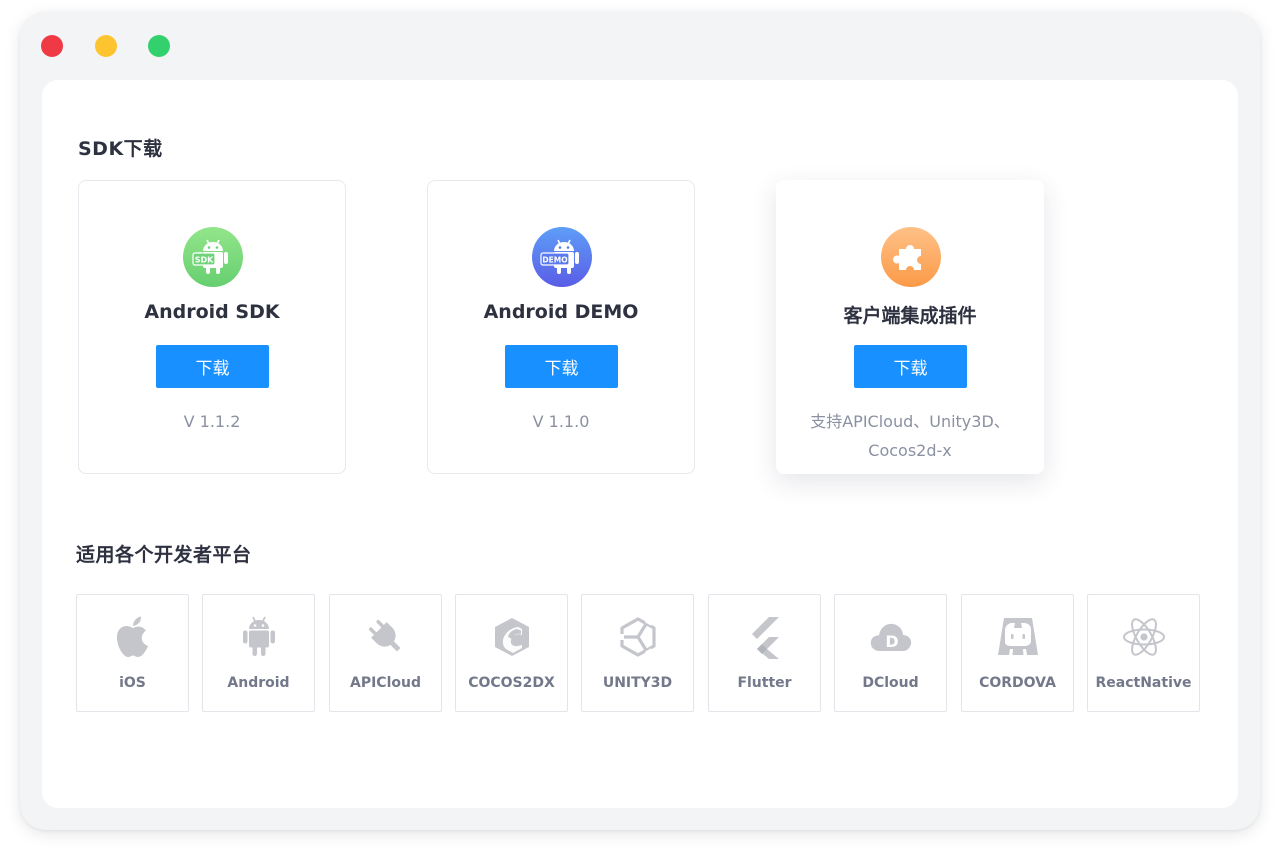 The height and width of the screenshot is (860, 1280). I want to click on platform-label: UNITY3D, so click(637, 683).